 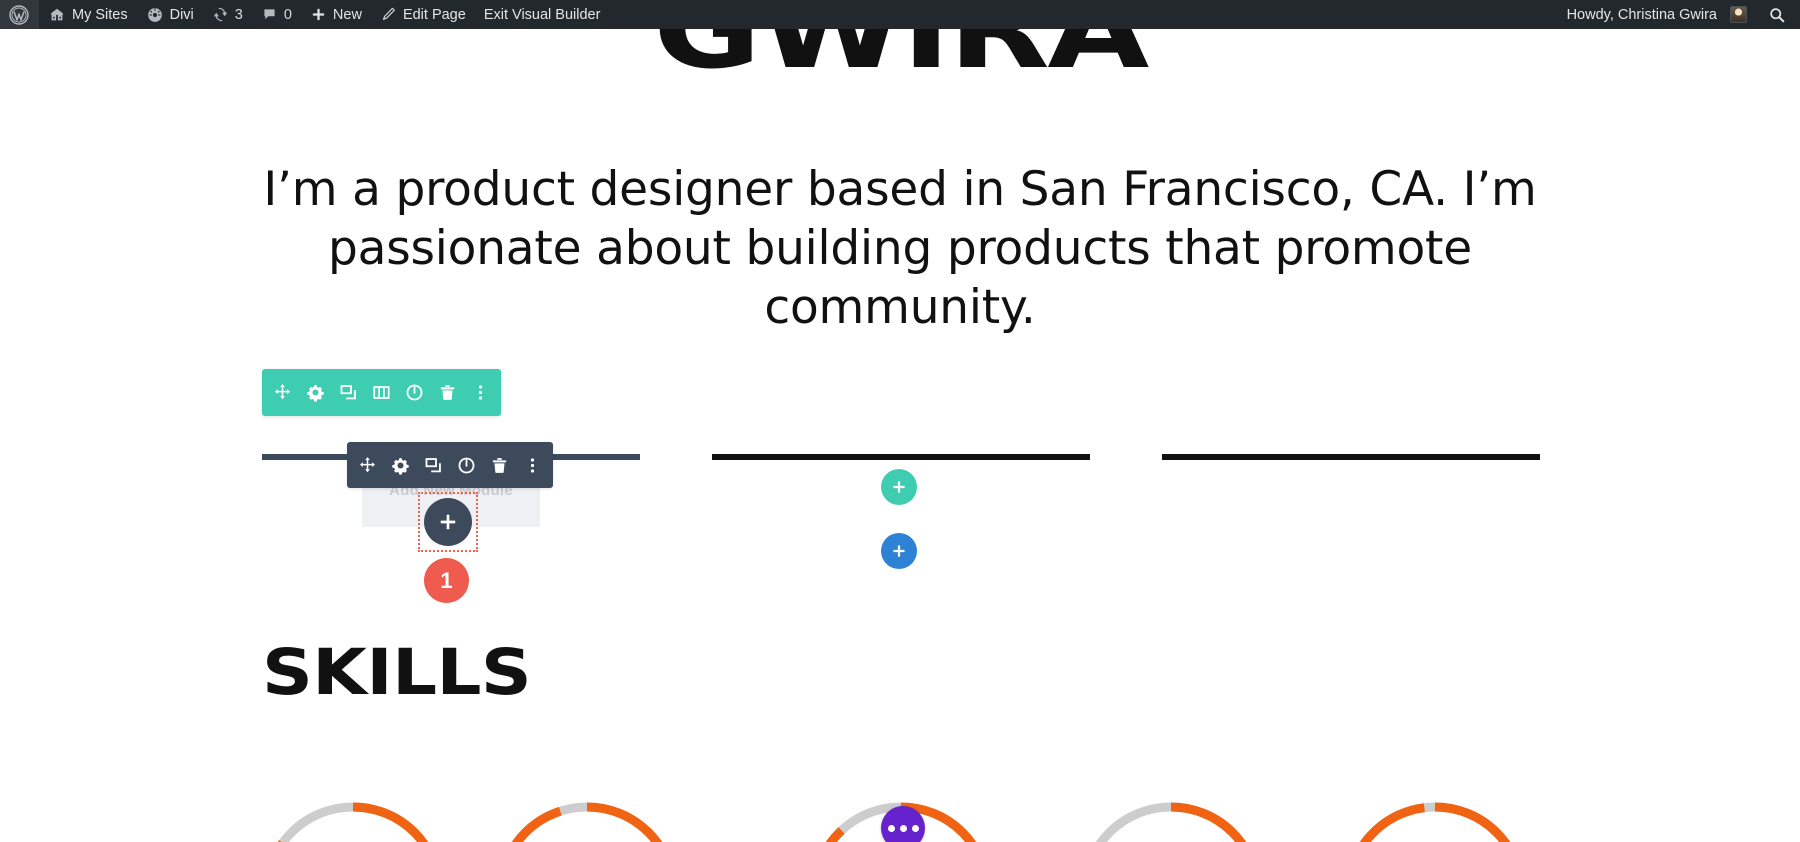 I want to click on row-duplicate-button, so click(x=433, y=465).